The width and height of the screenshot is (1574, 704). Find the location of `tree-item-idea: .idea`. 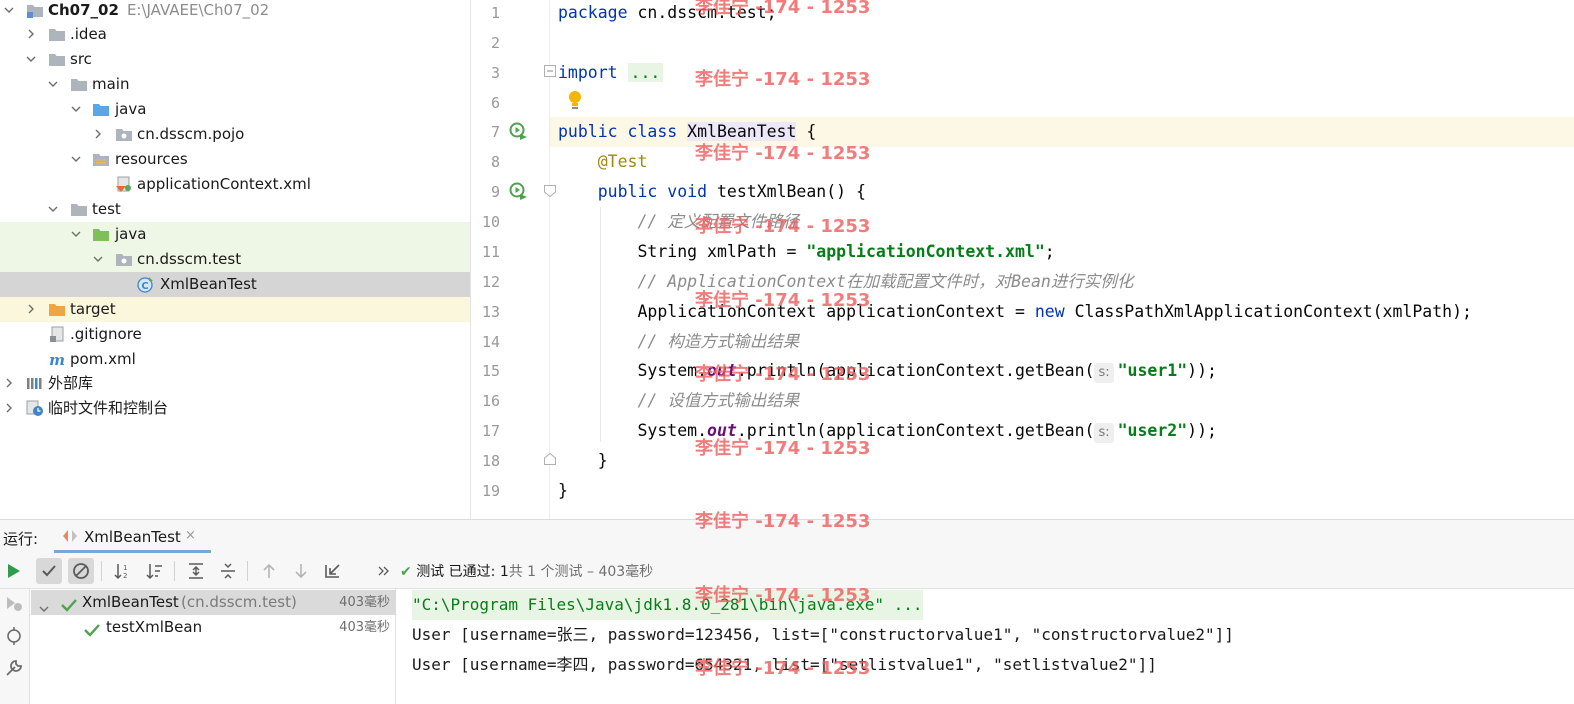

tree-item-idea: .idea is located at coordinates (235, 34).